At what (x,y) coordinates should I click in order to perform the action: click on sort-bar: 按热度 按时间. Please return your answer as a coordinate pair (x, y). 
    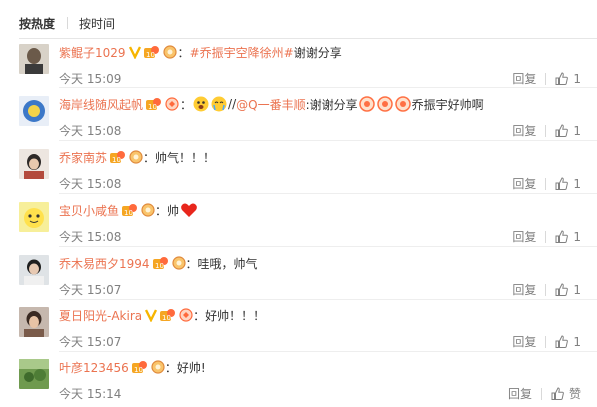
    Looking at the image, I should click on (67, 23).